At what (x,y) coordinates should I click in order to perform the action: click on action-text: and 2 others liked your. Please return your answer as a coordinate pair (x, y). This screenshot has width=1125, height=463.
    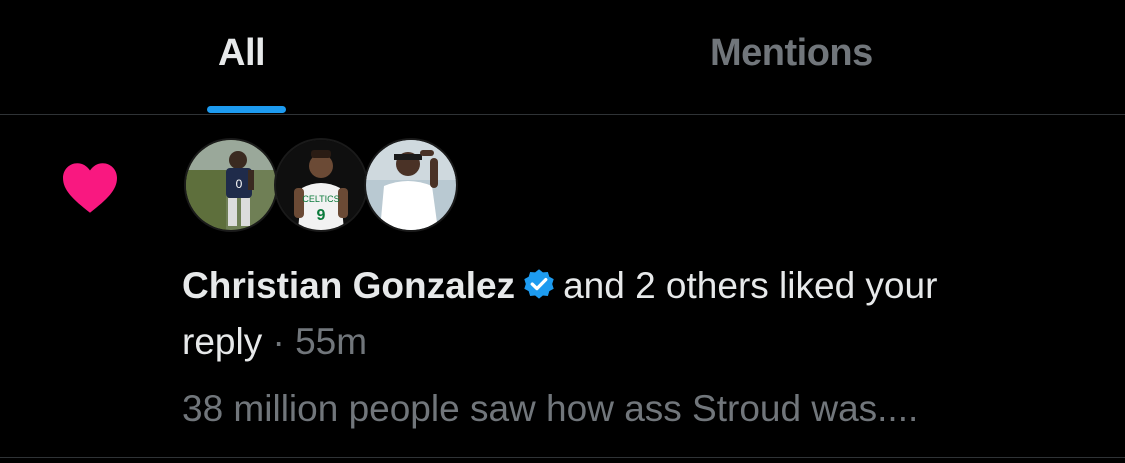
    Looking at the image, I should click on (750, 285).